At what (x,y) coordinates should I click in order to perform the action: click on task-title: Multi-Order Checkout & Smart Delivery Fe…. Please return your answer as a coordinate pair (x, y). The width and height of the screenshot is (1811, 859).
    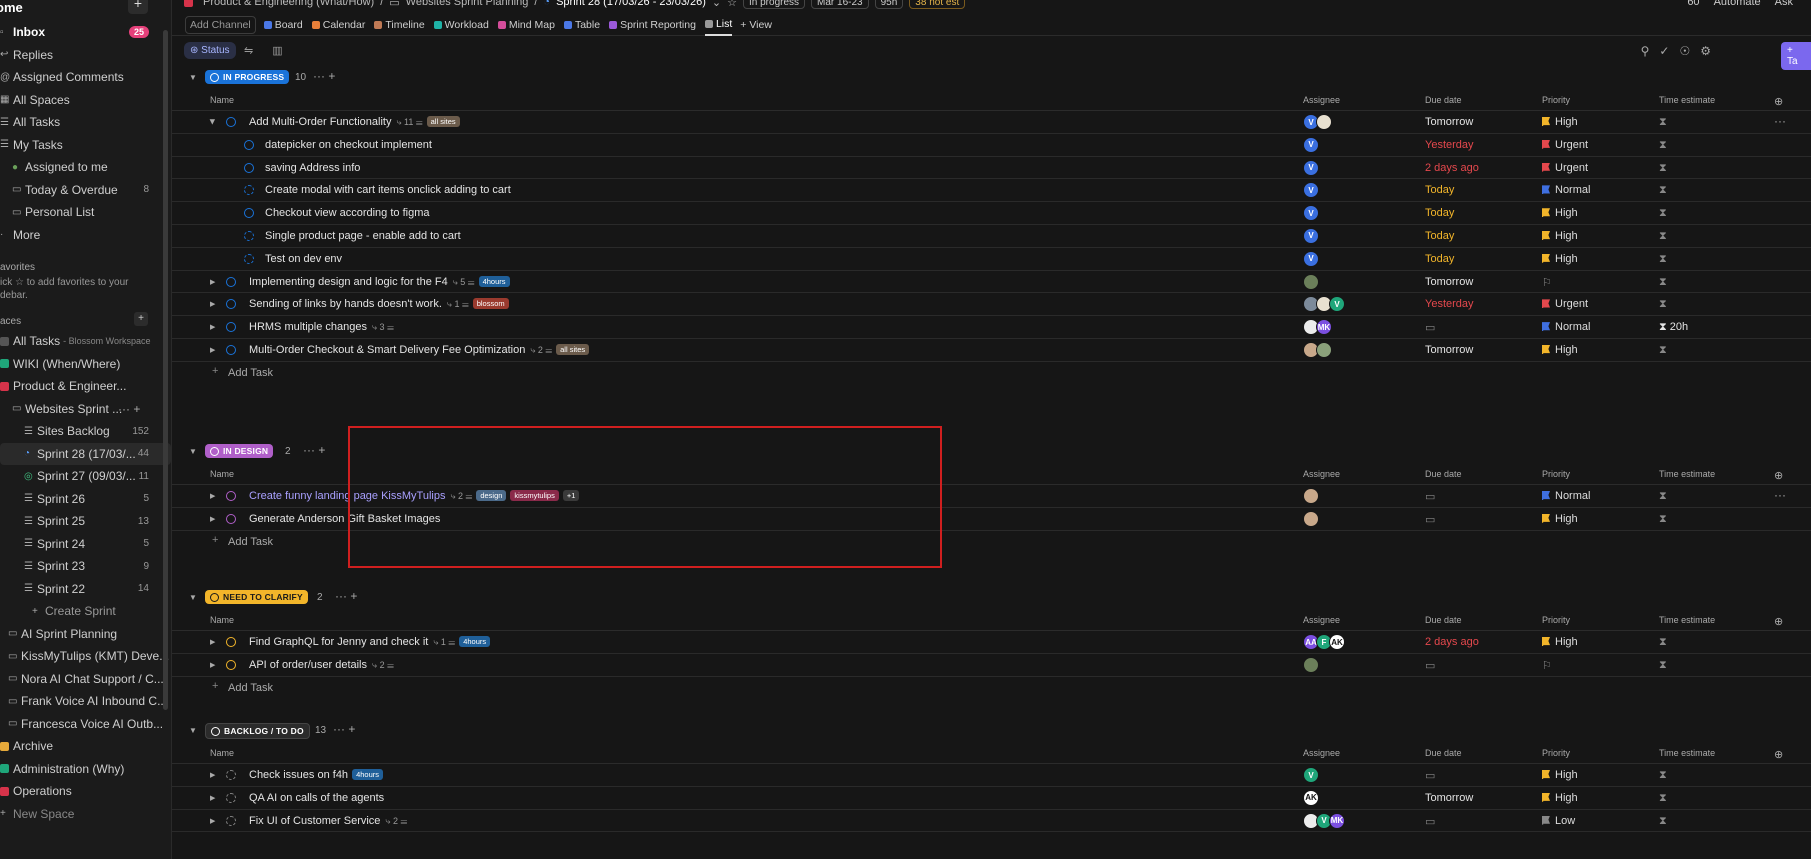
    Looking at the image, I should click on (419, 349).